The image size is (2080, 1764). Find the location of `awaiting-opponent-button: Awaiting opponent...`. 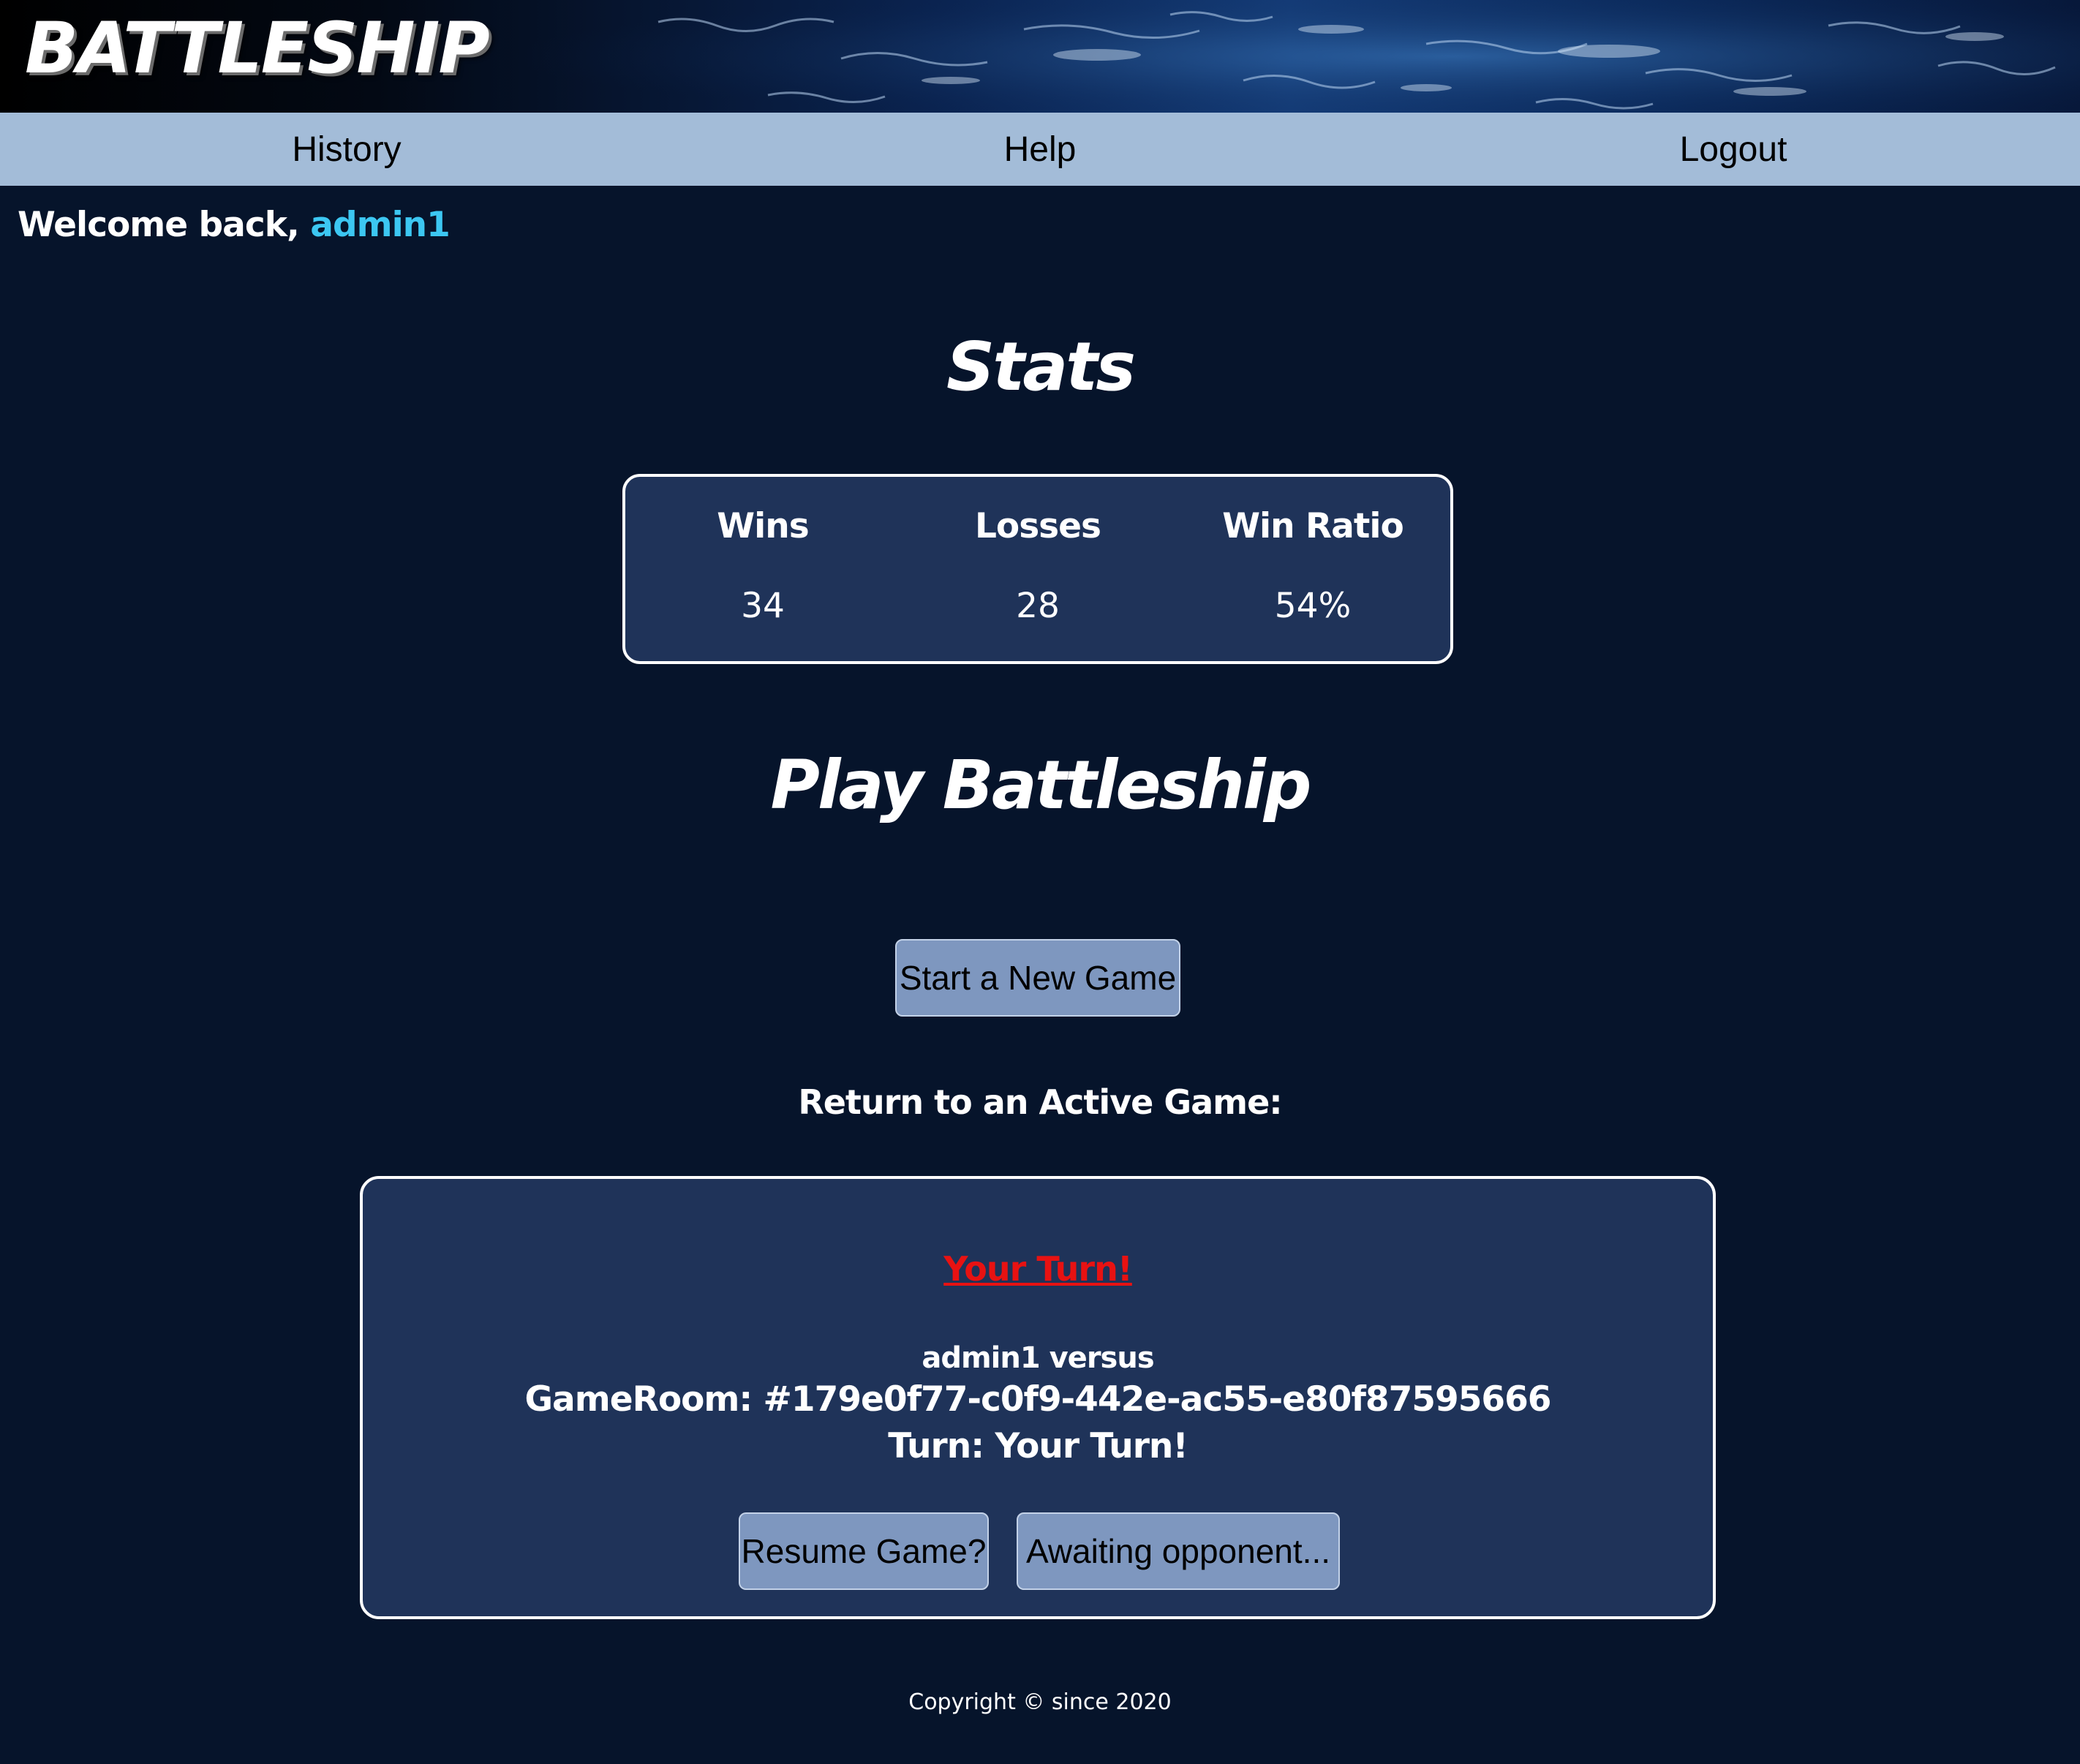

awaiting-opponent-button: Awaiting opponent... is located at coordinates (1178, 1551).